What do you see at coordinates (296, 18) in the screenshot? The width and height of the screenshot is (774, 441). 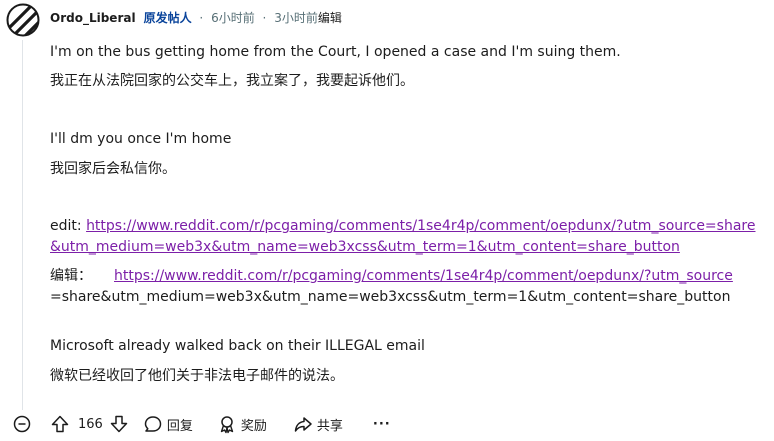 I see `edited-time: 3小时前` at bounding box center [296, 18].